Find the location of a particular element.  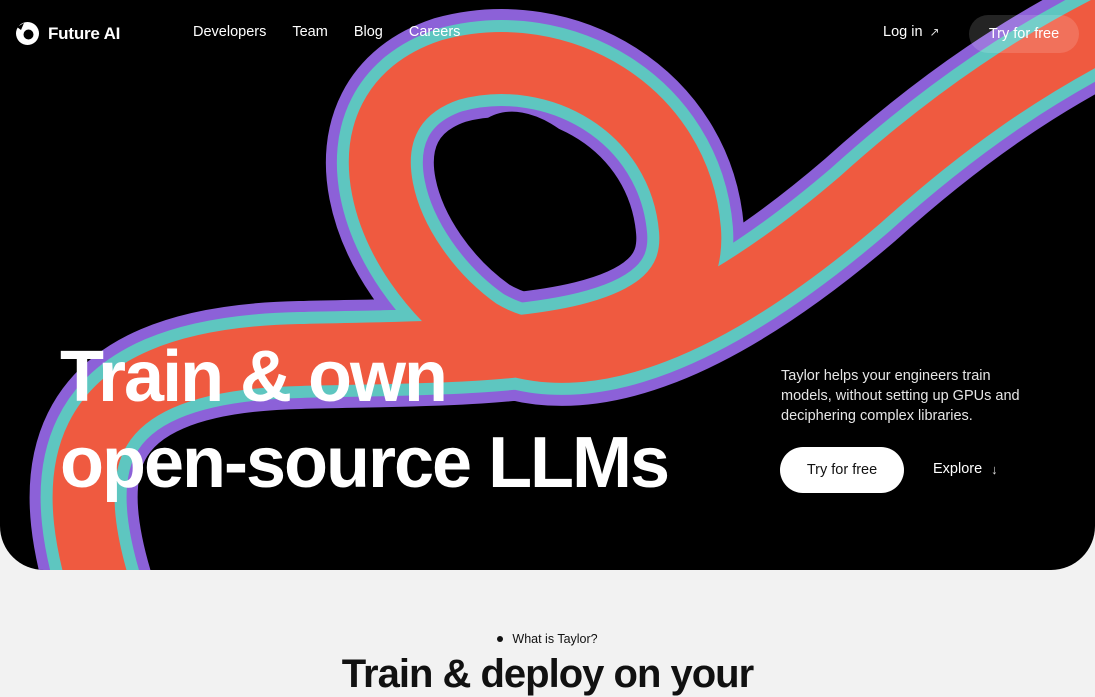

nav-link-blog: Blog is located at coordinates (368, 32).